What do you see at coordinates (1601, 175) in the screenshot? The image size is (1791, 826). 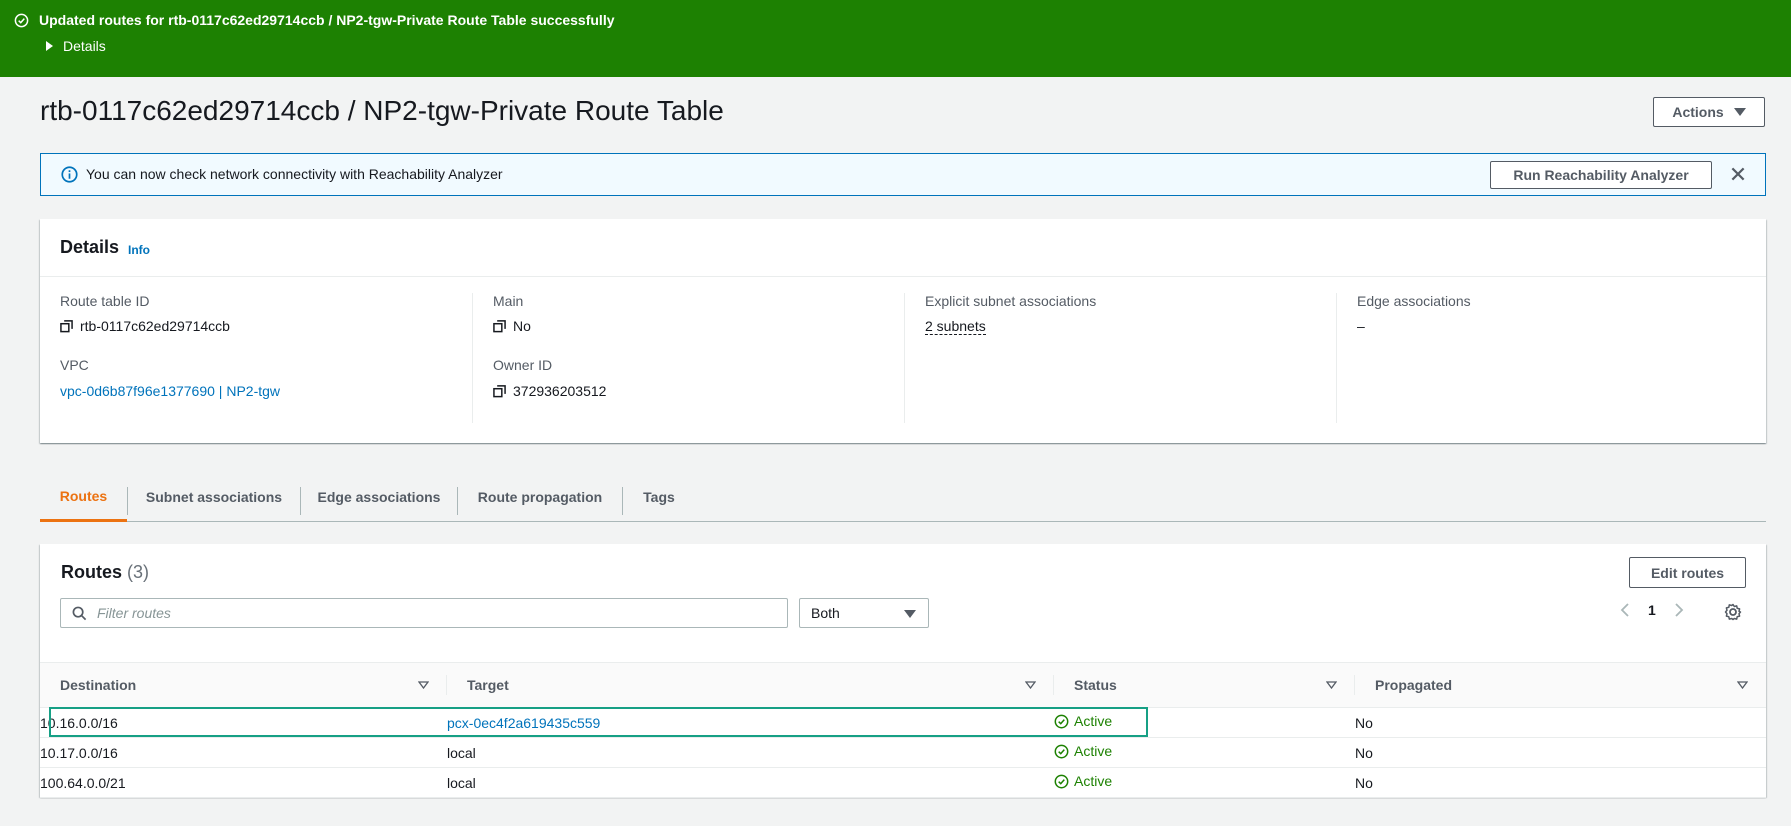 I see `run-reachability-analyzer-button: Run Reachability Analyzer` at bounding box center [1601, 175].